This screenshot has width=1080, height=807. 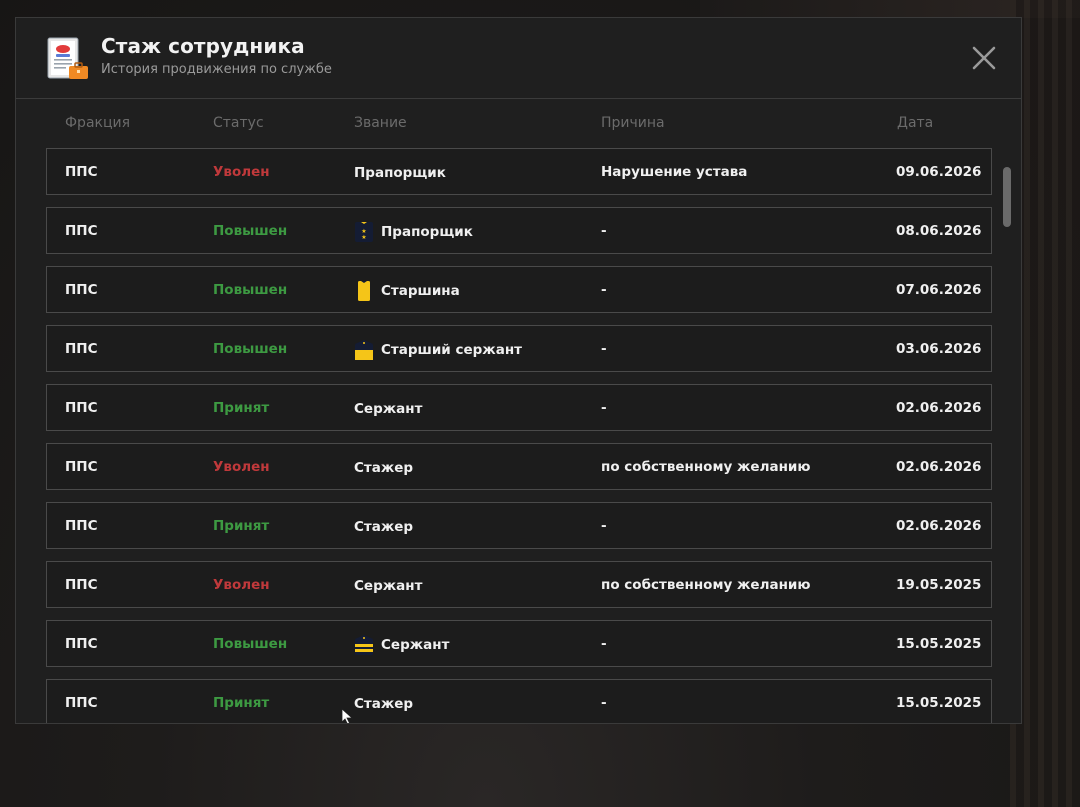 I want to click on date-cell: 07.06.2026, so click(x=939, y=290).